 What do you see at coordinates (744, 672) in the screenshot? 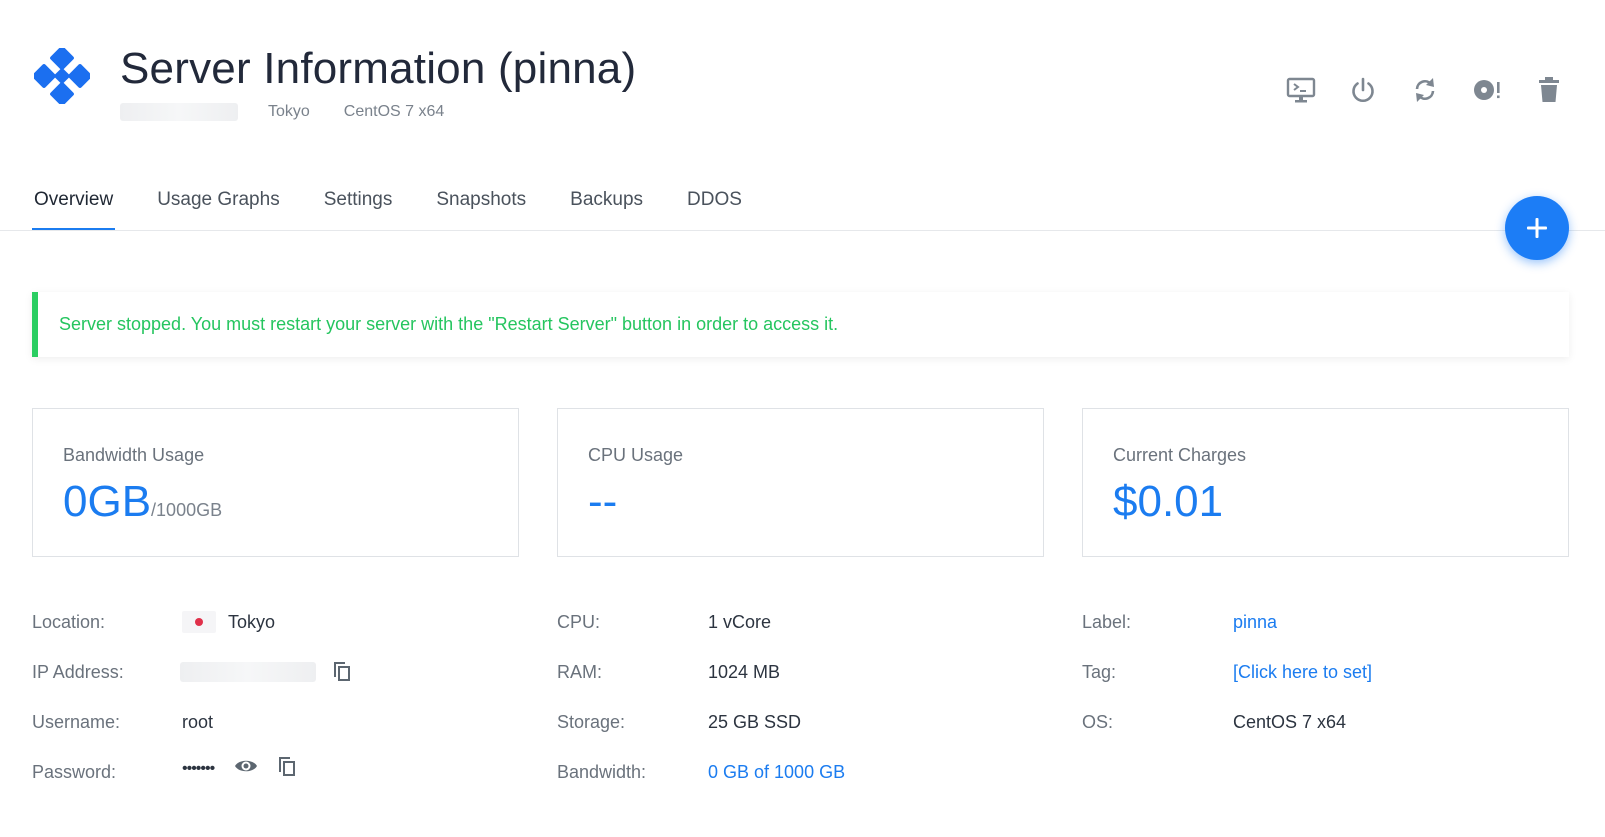
I see `ram-value: 1024 MB` at bounding box center [744, 672].